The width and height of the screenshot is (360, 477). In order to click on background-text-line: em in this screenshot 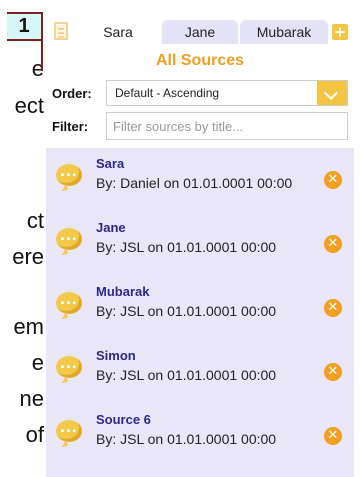, I will do `click(28, 326)`.